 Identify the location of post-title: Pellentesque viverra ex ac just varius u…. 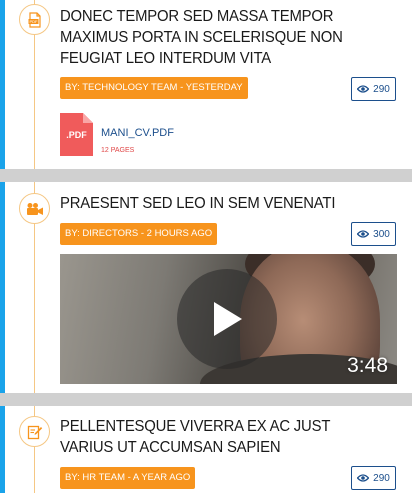
(223, 437).